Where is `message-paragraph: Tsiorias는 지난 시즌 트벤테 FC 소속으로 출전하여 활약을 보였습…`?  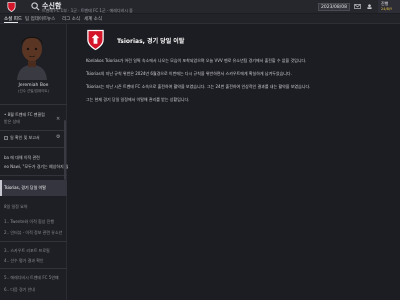
message-paragraph: Tsiorias는 지난 시즌 트벤테 FC 소속으로 출전하여 활약을 보였습… is located at coordinates (198, 86).